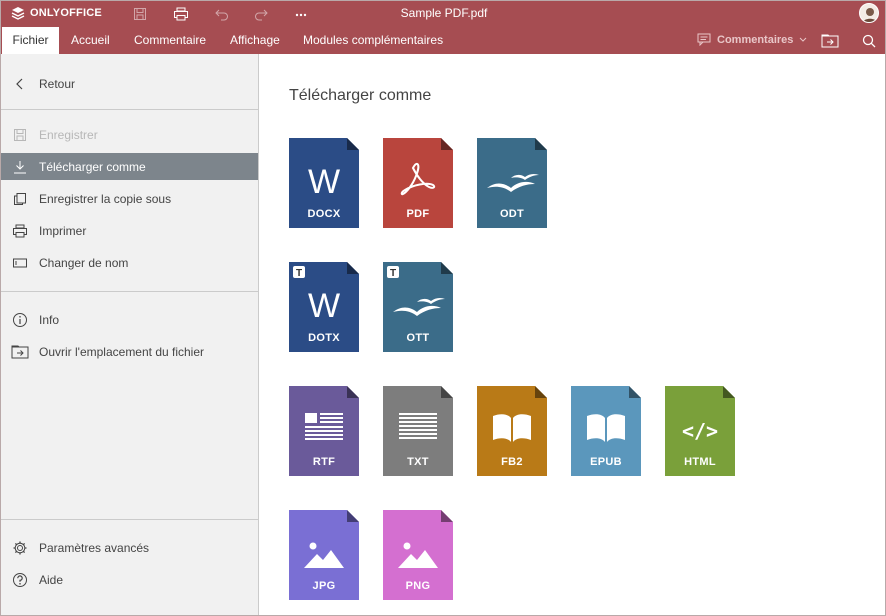 The height and width of the screenshot is (616, 886). I want to click on user-avatar, so click(869, 13).